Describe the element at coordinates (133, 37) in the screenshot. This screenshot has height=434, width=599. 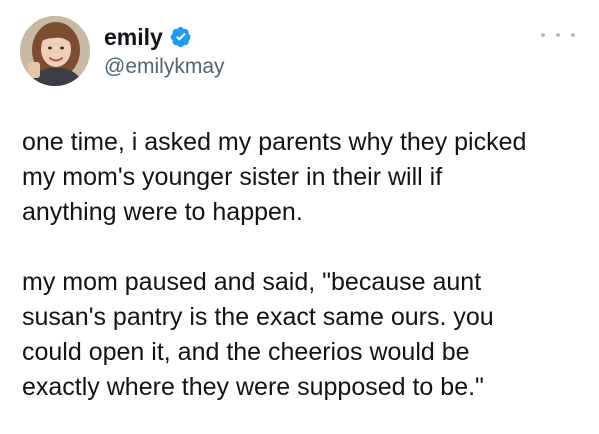
I see `display-name: emily` at that location.